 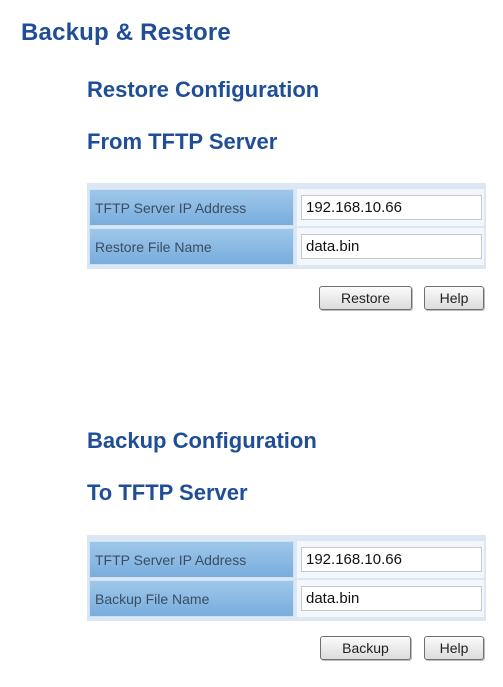 I want to click on restore-ip-label: TFTP Server IP Address, so click(x=171, y=208).